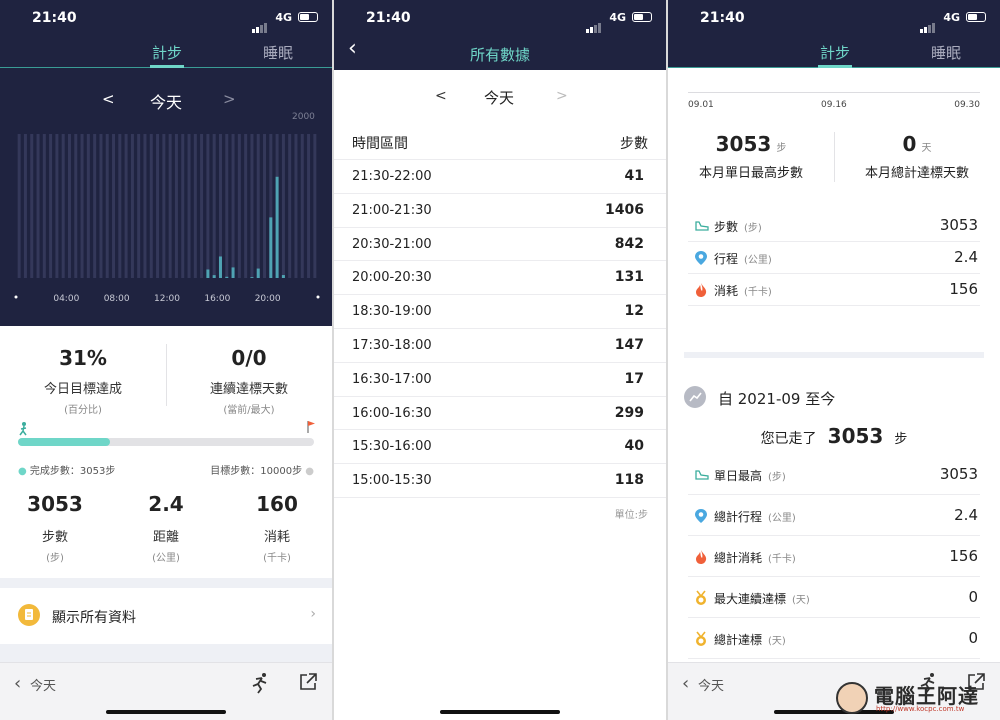 This screenshot has height=720, width=1000. Describe the element at coordinates (83, 410) in the screenshot. I see `goal-percent-sub: (百分比)` at that location.